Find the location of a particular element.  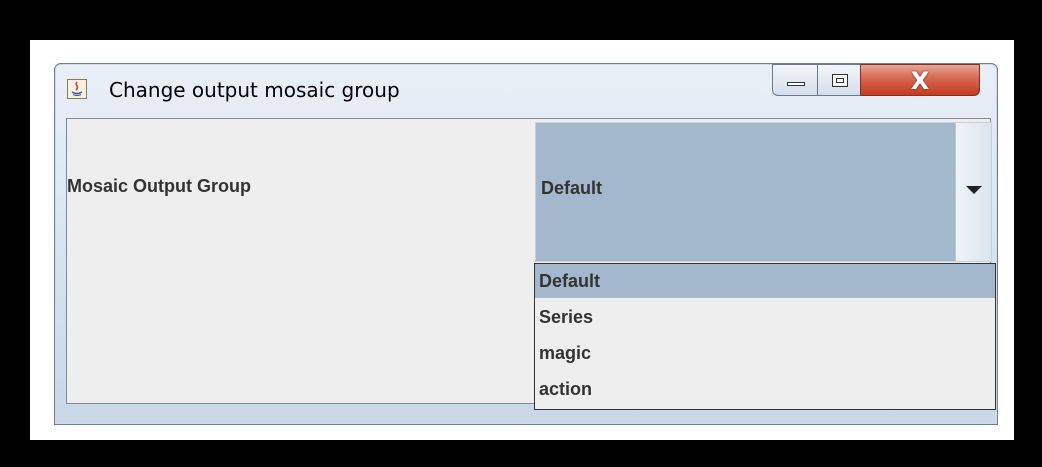

dropdown-option-action: action is located at coordinates (765, 389).